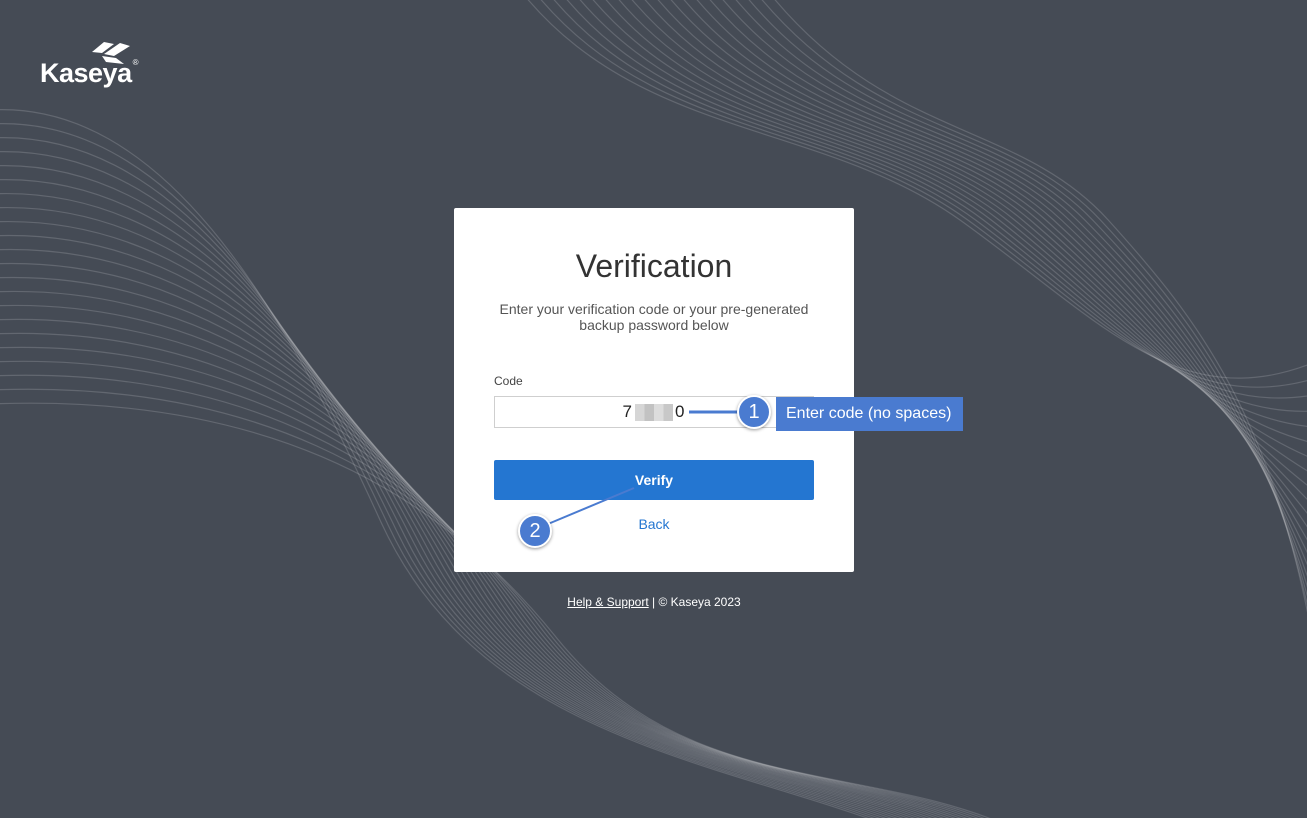  Describe the element at coordinates (680, 411) in the screenshot. I see `code-value-end: 0` at that location.